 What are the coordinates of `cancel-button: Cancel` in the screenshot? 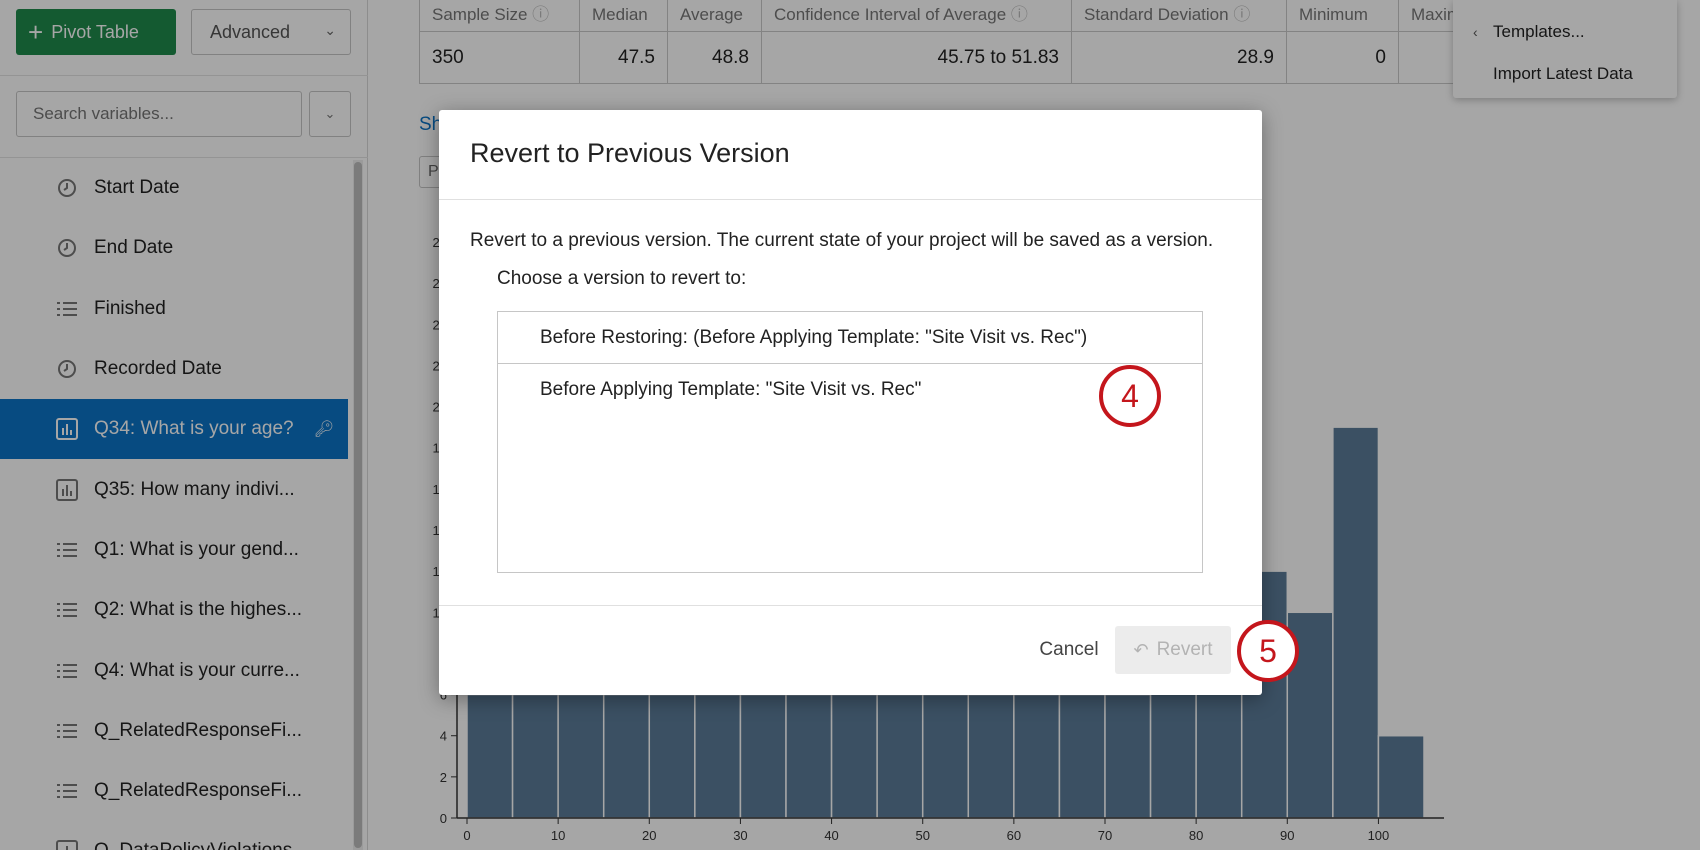 It's located at (1069, 650).